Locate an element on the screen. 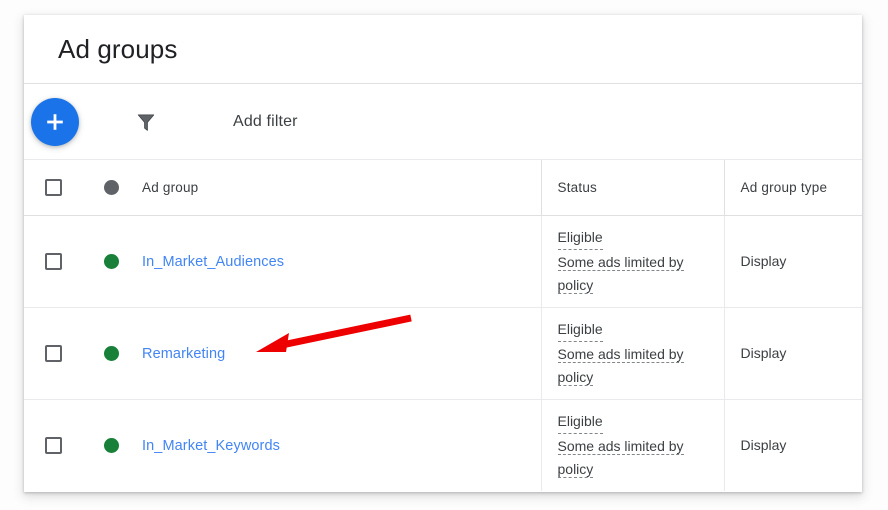 The image size is (888, 510). title-bar: Ad groups is located at coordinates (443, 49).